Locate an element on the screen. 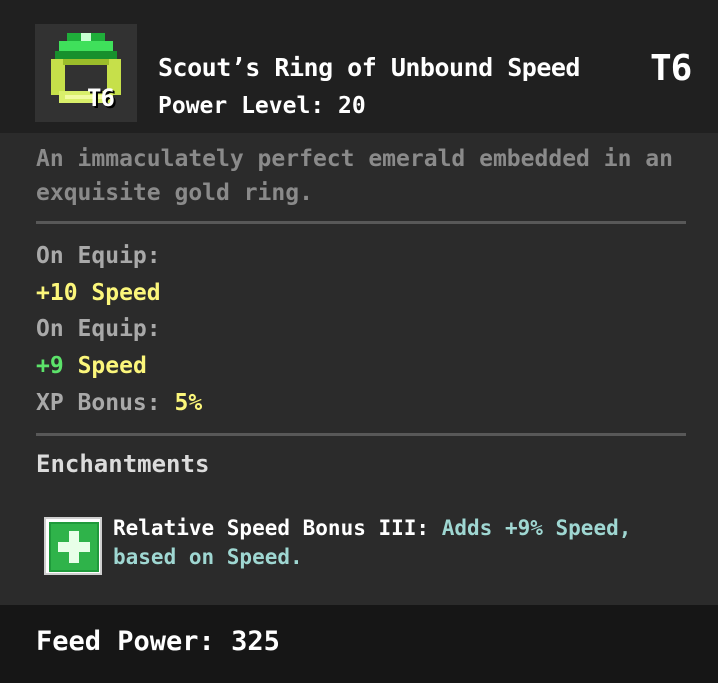  emerald-ring-icon: T6 is located at coordinates (86, 73).